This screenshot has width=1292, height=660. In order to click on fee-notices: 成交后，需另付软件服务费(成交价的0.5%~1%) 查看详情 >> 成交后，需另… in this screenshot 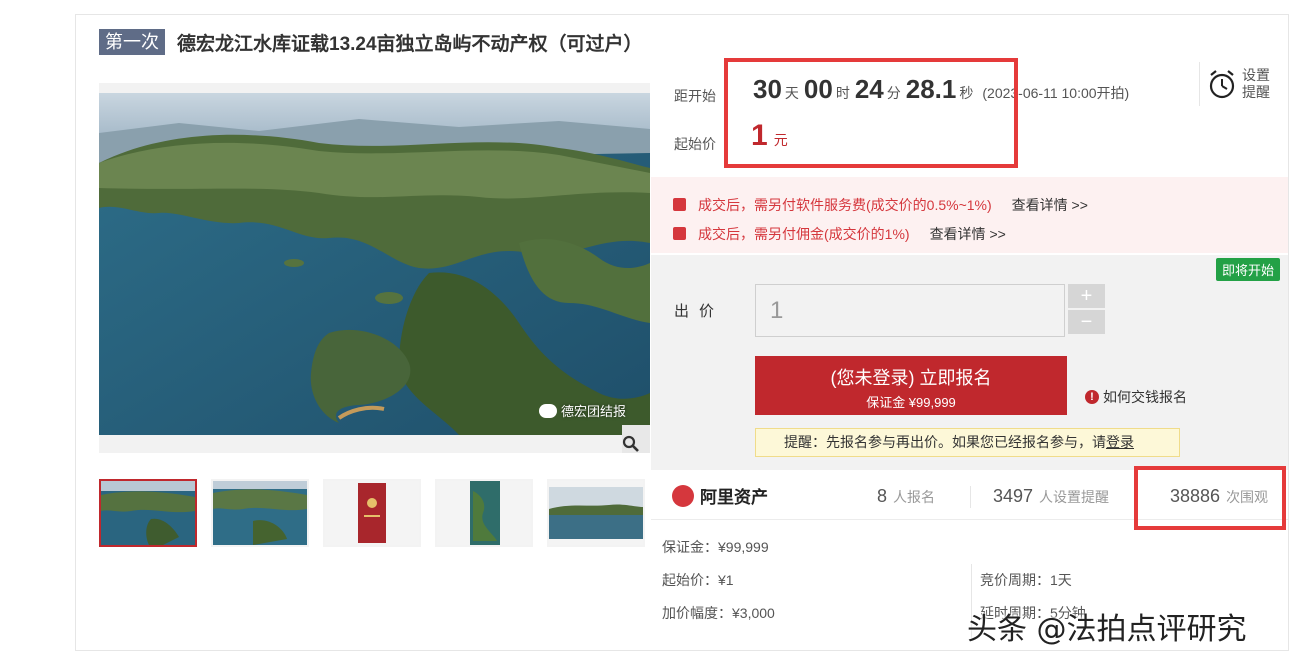, I will do `click(969, 215)`.